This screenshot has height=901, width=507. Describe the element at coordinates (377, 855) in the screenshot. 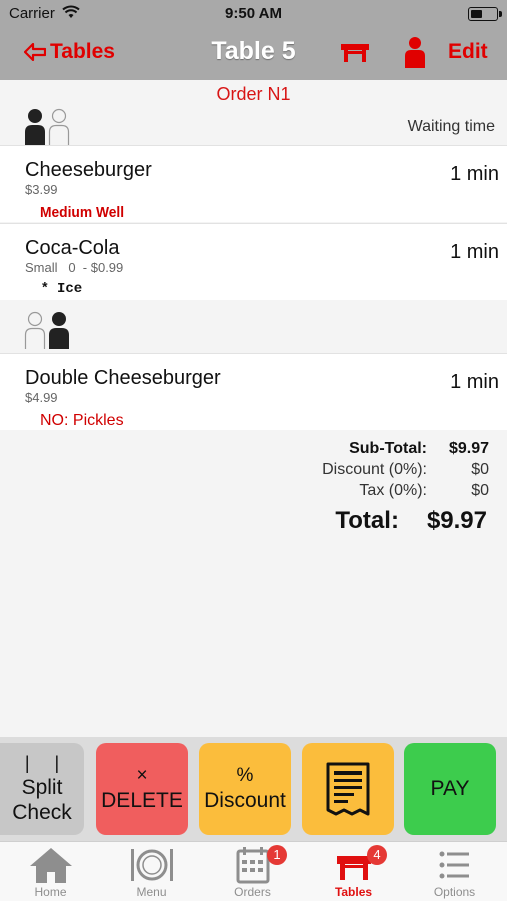

I see `tables-badge: 4` at that location.